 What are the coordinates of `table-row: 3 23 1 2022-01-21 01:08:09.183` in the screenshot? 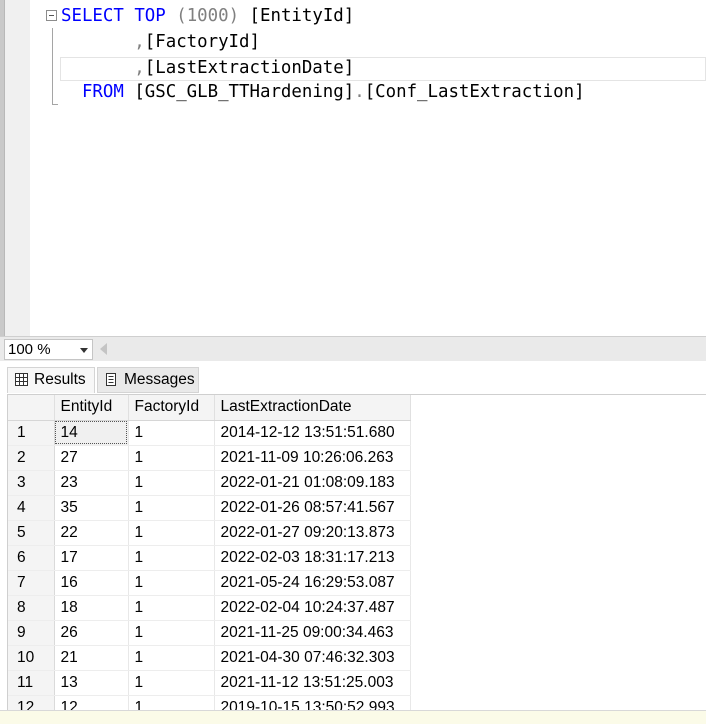 It's located at (209, 483).